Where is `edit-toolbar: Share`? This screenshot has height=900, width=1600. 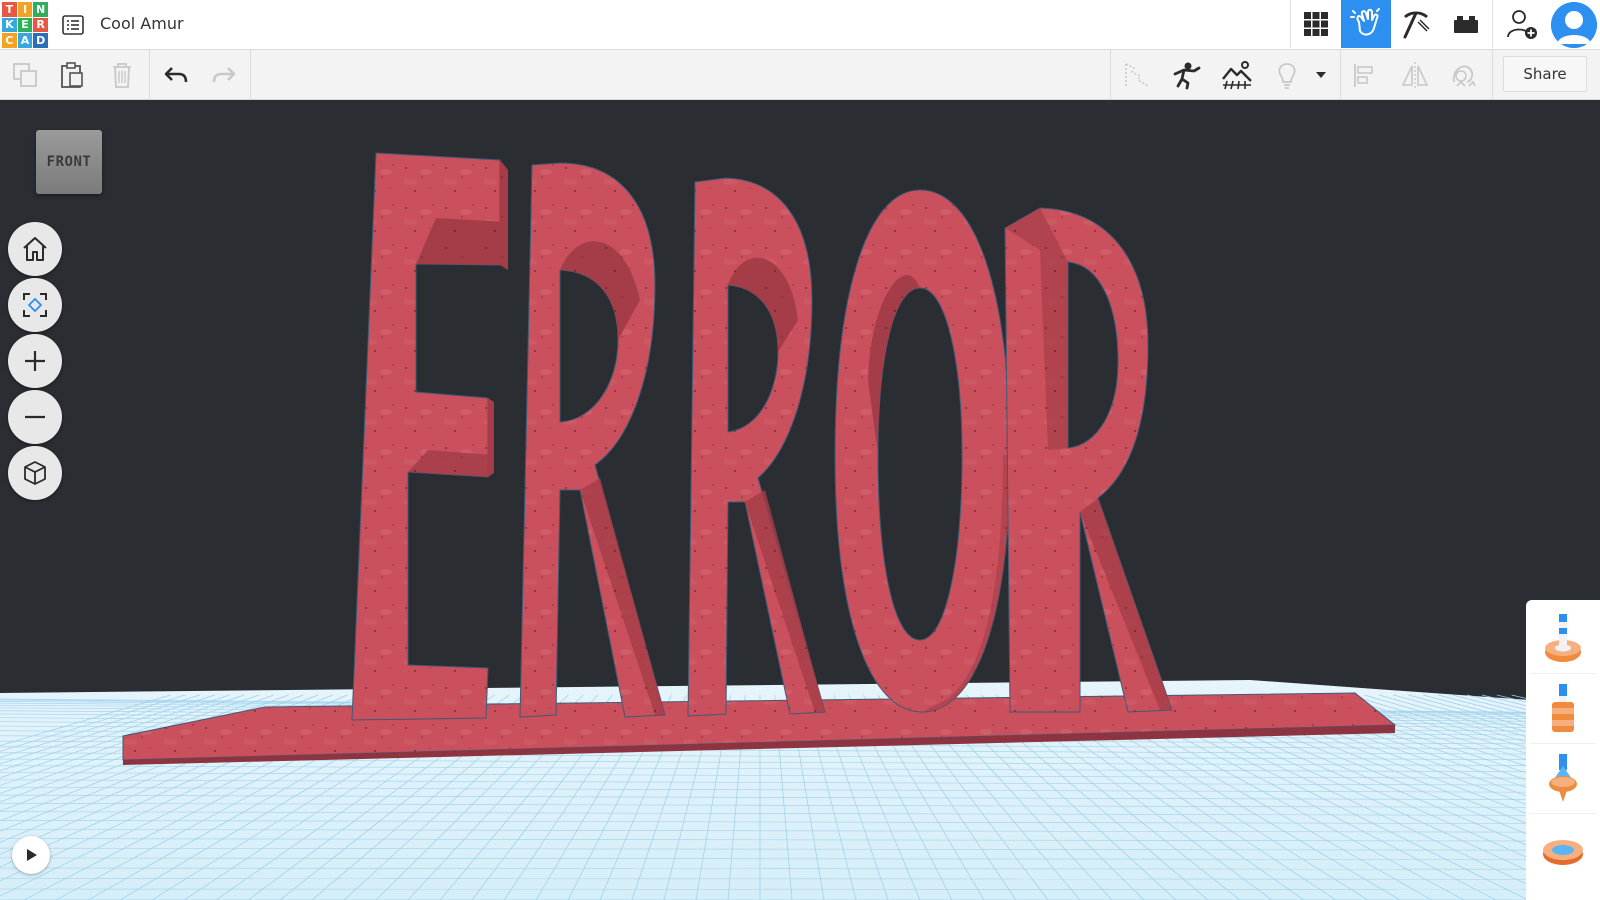
edit-toolbar: Share is located at coordinates (800, 75).